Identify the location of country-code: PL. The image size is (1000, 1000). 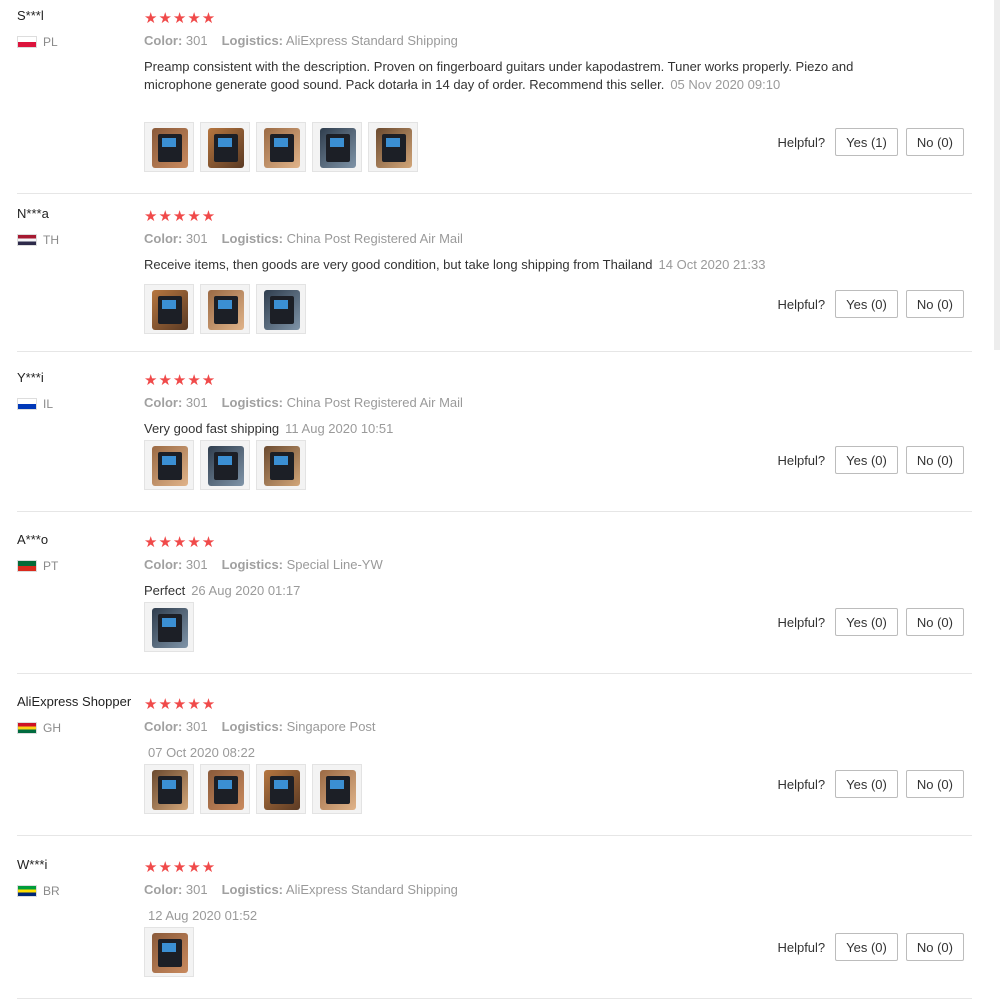
(50, 42).